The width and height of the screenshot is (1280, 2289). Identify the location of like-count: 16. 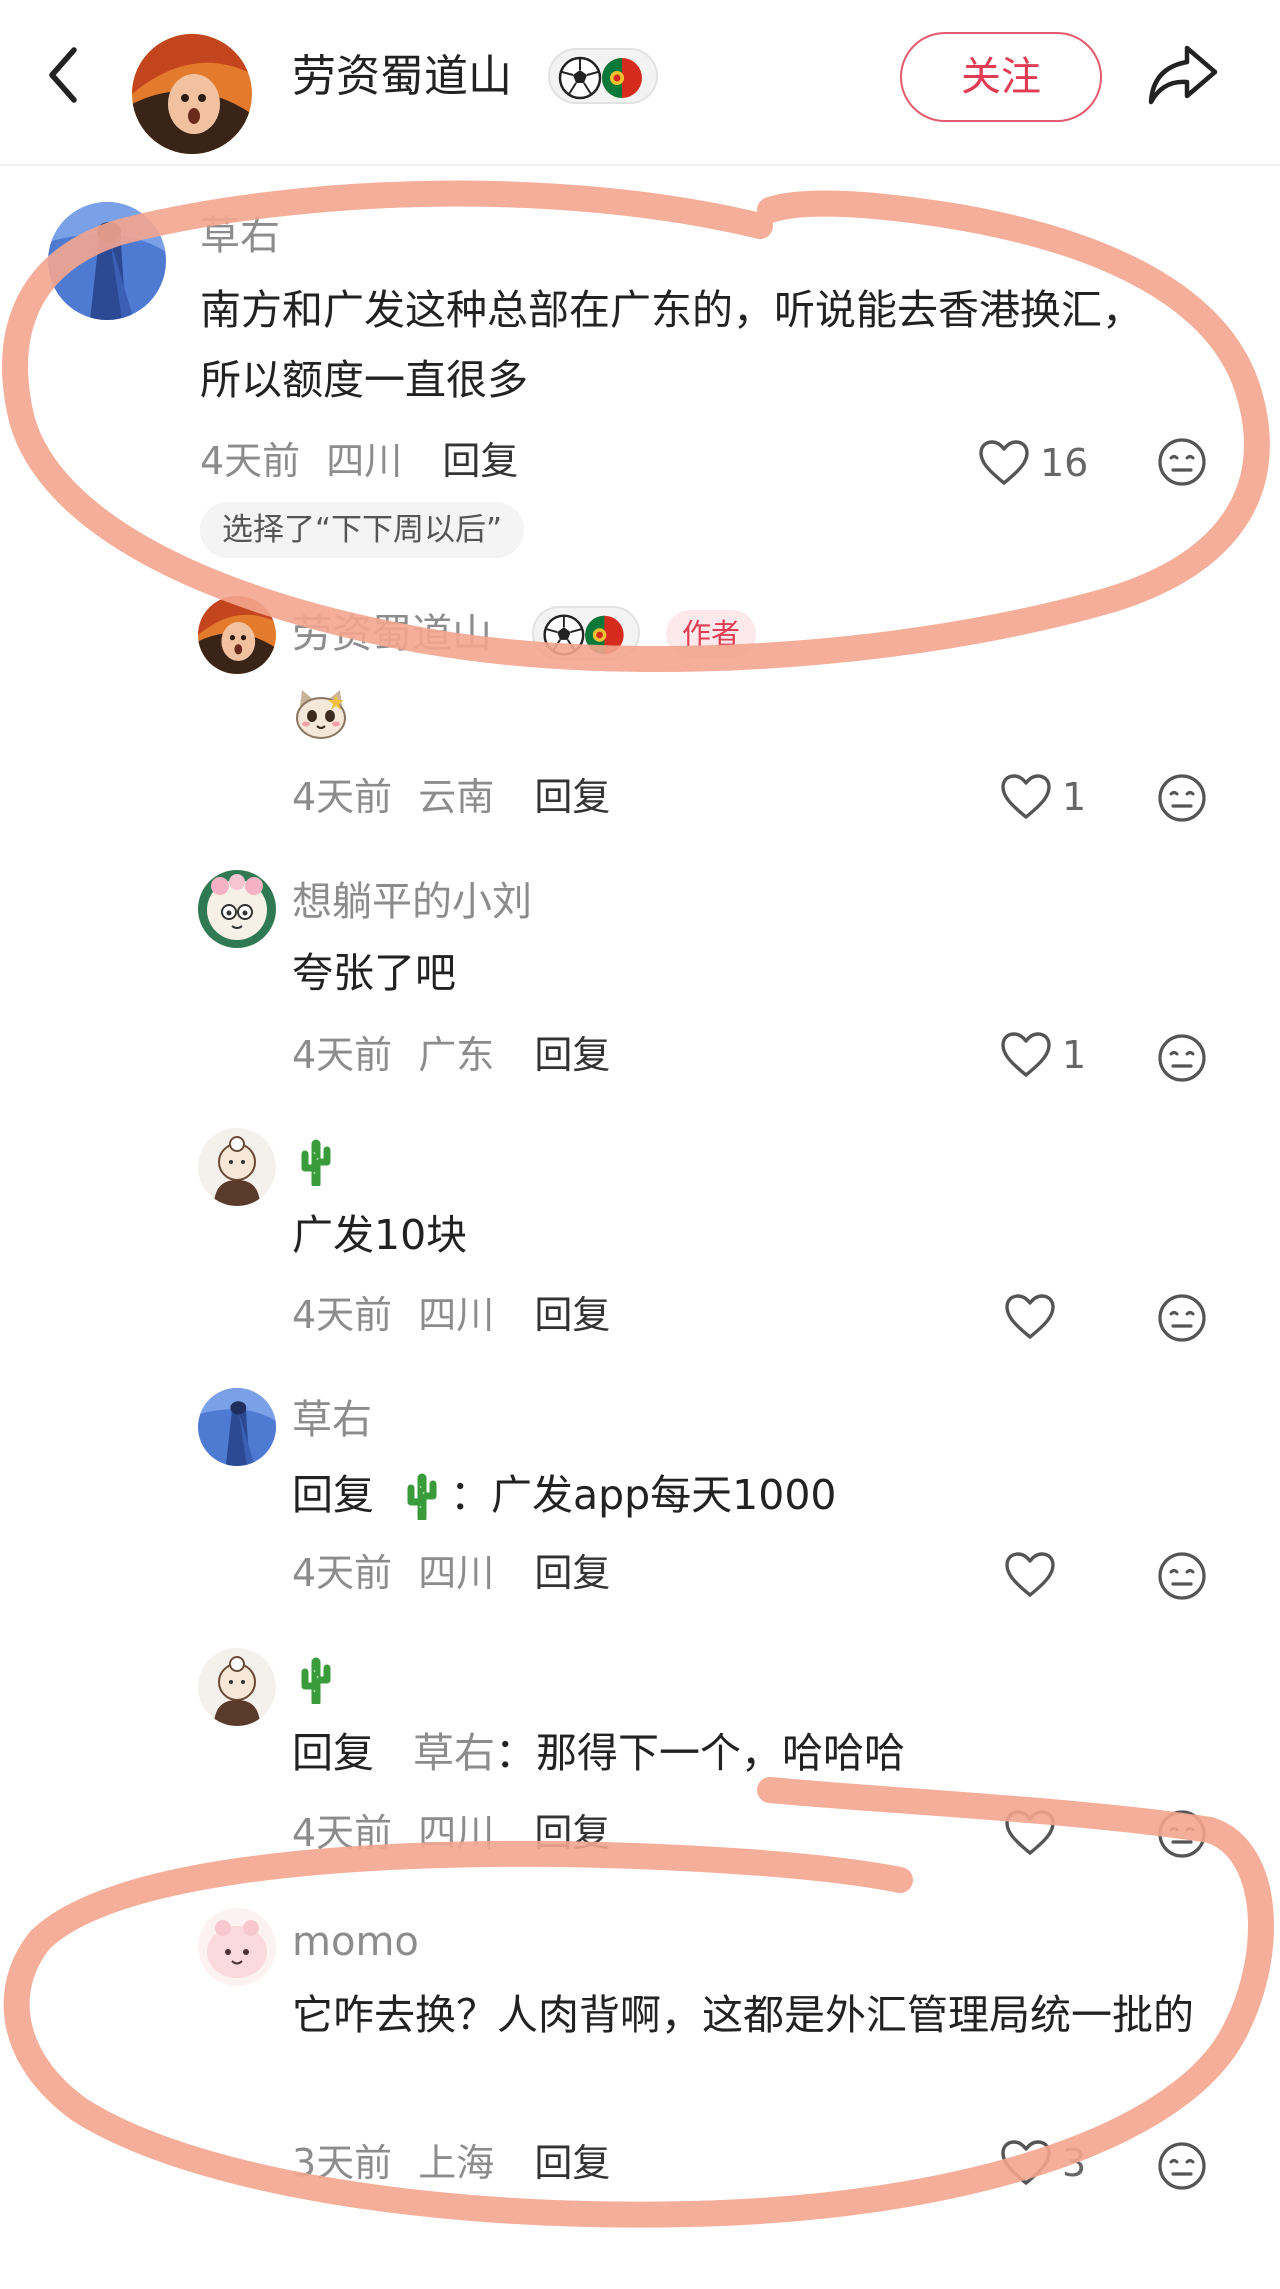
(1064, 463).